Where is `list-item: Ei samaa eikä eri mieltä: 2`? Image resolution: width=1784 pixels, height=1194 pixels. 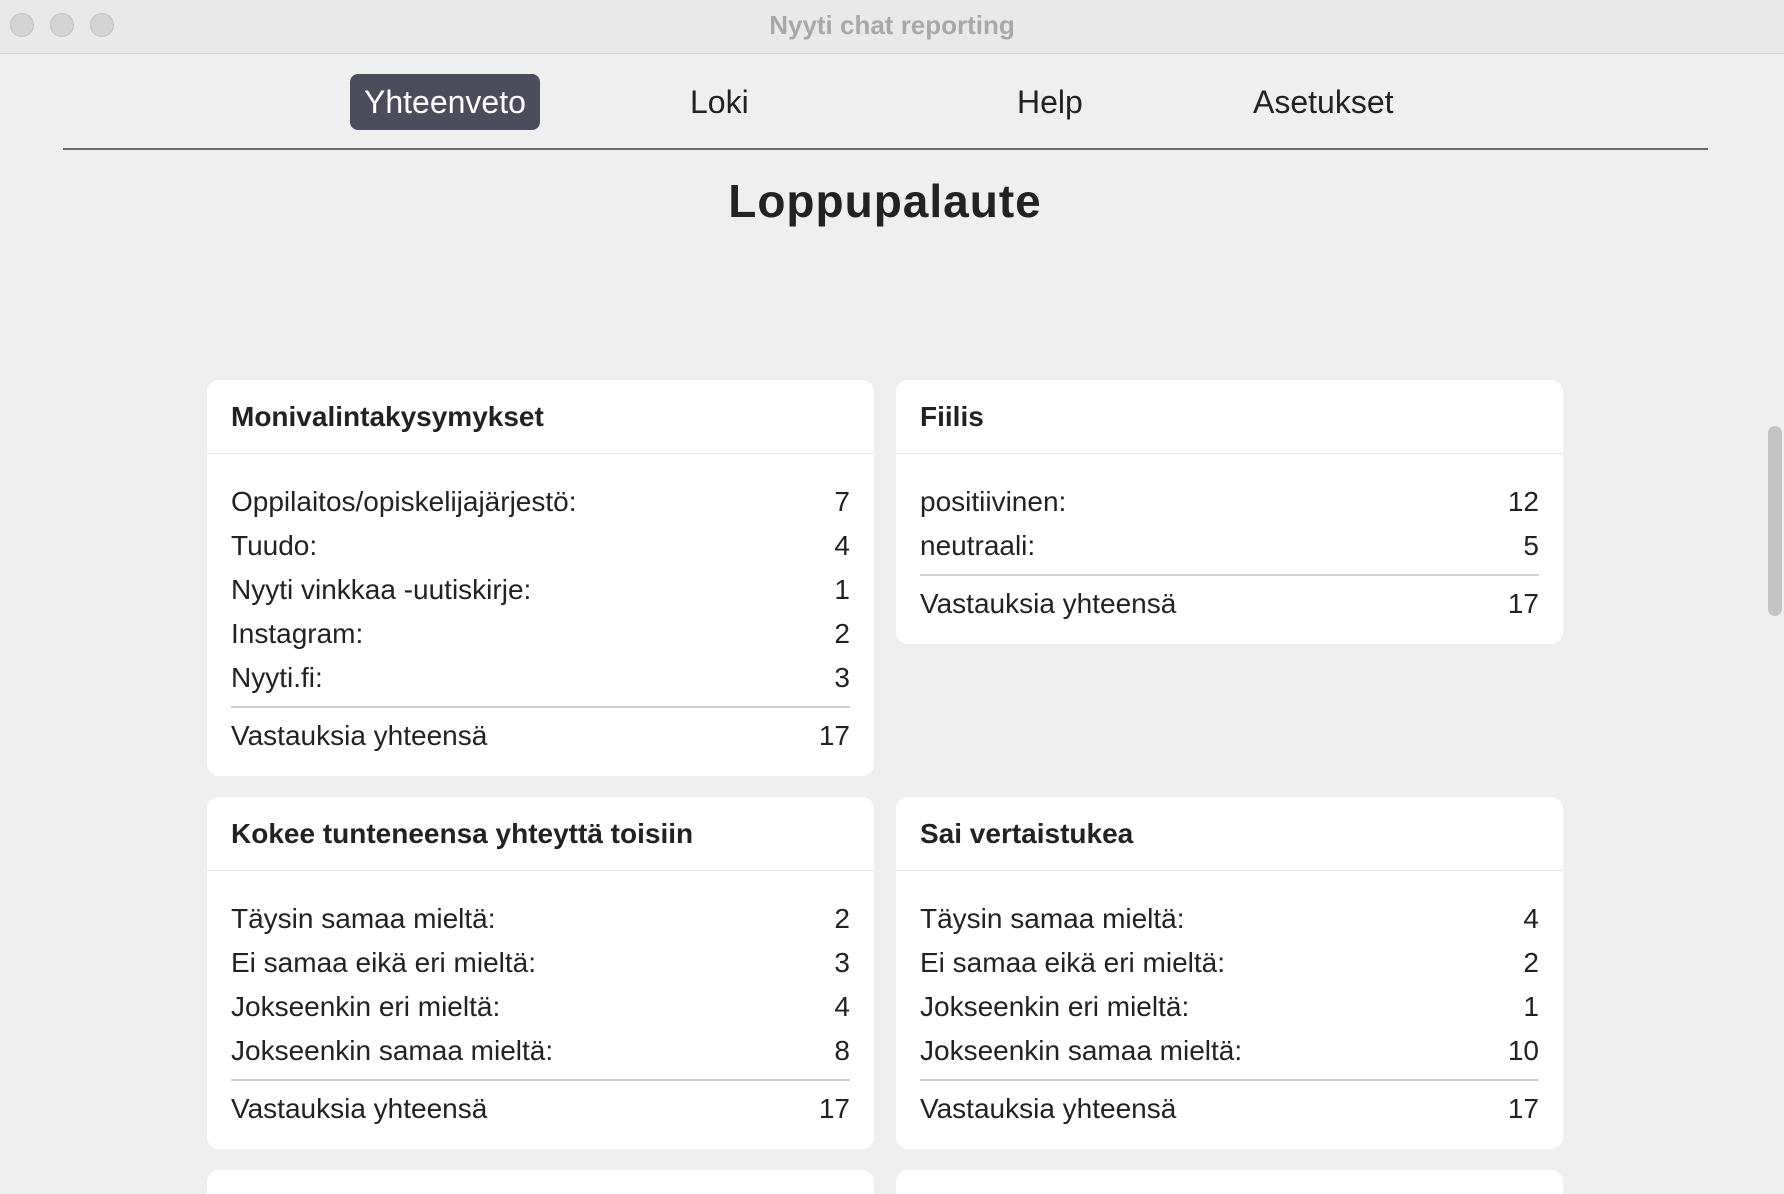 list-item: Ei samaa eikä eri mieltä: 2 is located at coordinates (1229, 963).